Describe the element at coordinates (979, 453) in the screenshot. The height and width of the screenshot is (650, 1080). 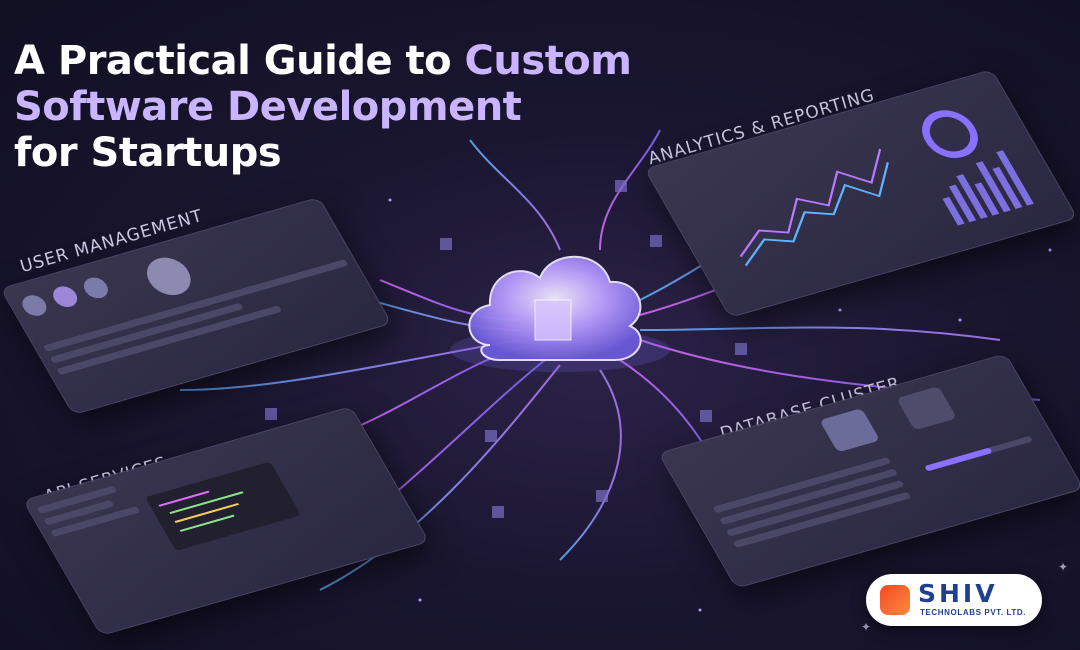
I see `storage-progress` at that location.